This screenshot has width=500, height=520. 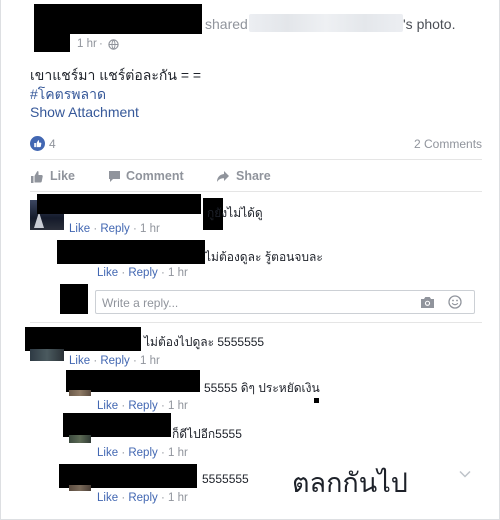 I want to click on comment-text: ไม่ต้องไปดูละ 5555555, so click(x=204, y=342).